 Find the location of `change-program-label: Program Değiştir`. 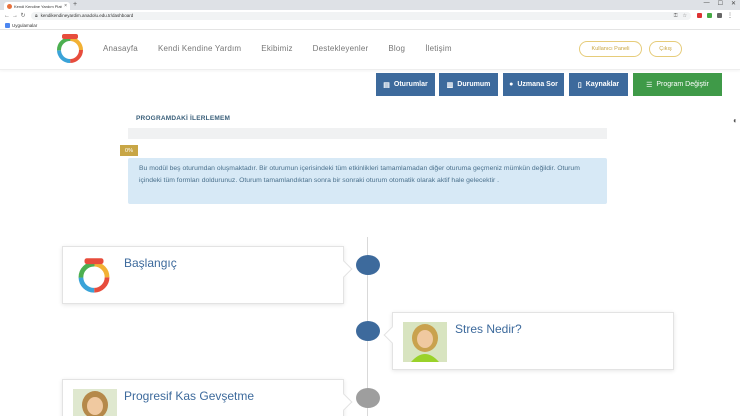

change-program-label: Program Değiştir is located at coordinates (682, 84).